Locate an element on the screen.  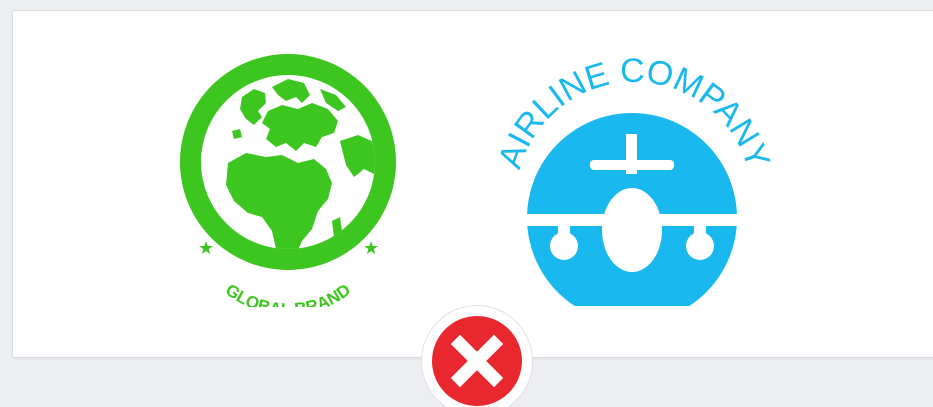
close-icon is located at coordinates (477, 361).